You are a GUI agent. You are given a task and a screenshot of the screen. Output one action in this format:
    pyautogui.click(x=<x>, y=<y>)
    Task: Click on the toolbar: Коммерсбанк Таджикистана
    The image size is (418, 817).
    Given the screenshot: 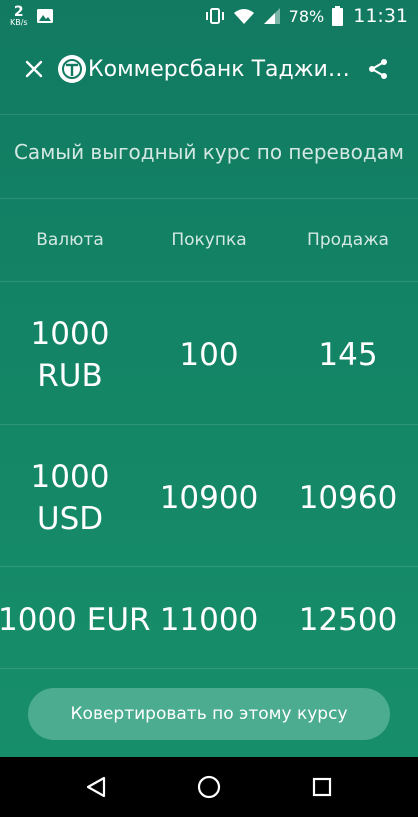 What is the action you would take?
    pyautogui.click(x=209, y=69)
    